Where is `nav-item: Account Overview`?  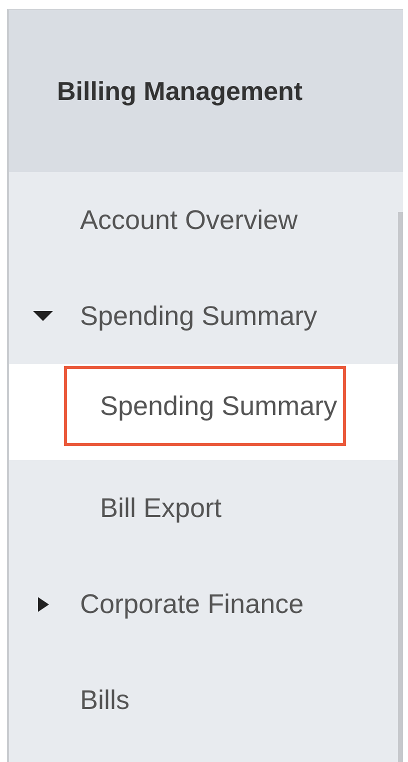
nav-item: Account Overview is located at coordinates (189, 220).